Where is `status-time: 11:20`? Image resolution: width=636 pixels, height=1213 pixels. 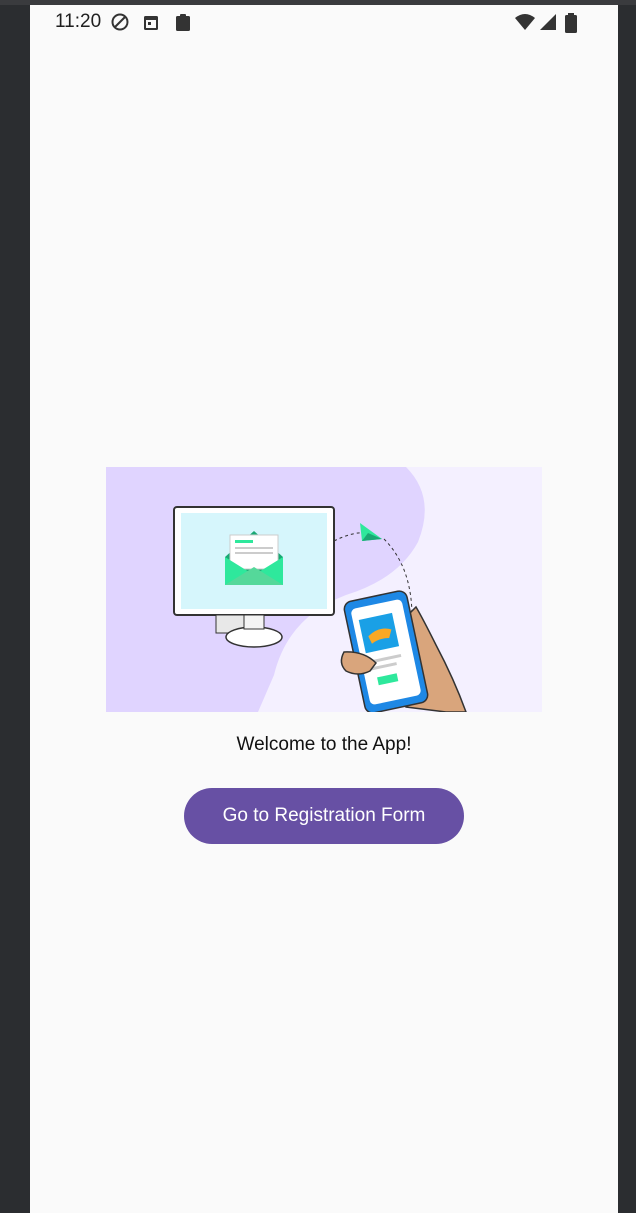 status-time: 11:20 is located at coordinates (78, 21).